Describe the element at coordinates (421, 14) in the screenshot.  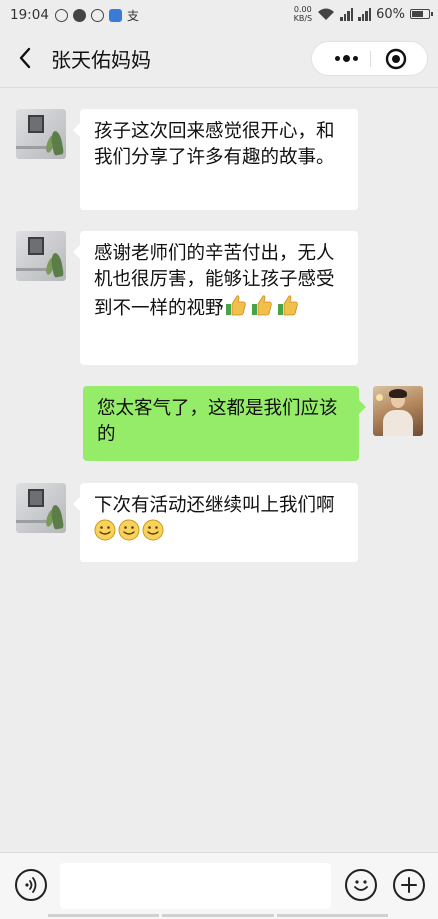
I see `battery-icon` at that location.